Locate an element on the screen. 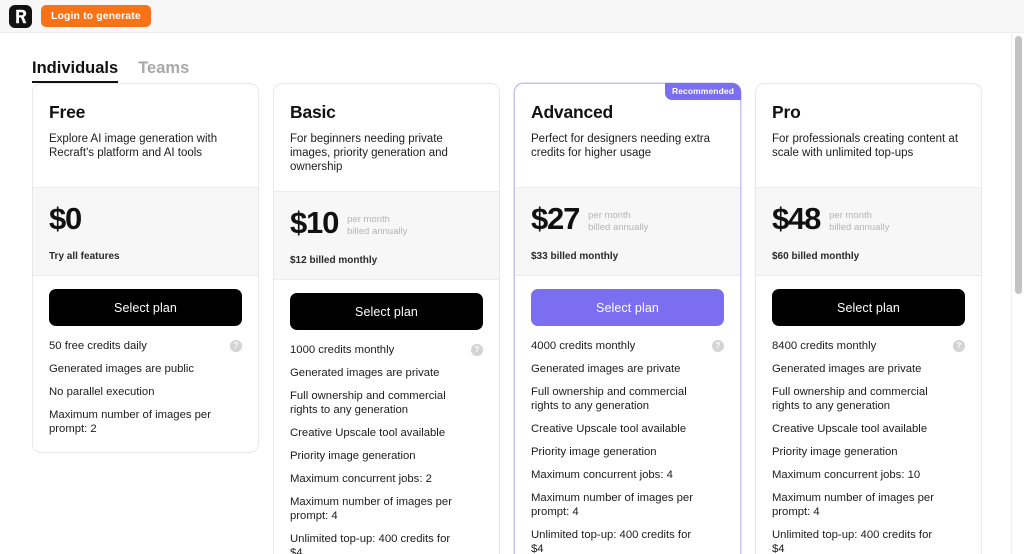 This screenshot has height=554, width=1024. feature-item: 50 free credits daily? is located at coordinates (145, 350).